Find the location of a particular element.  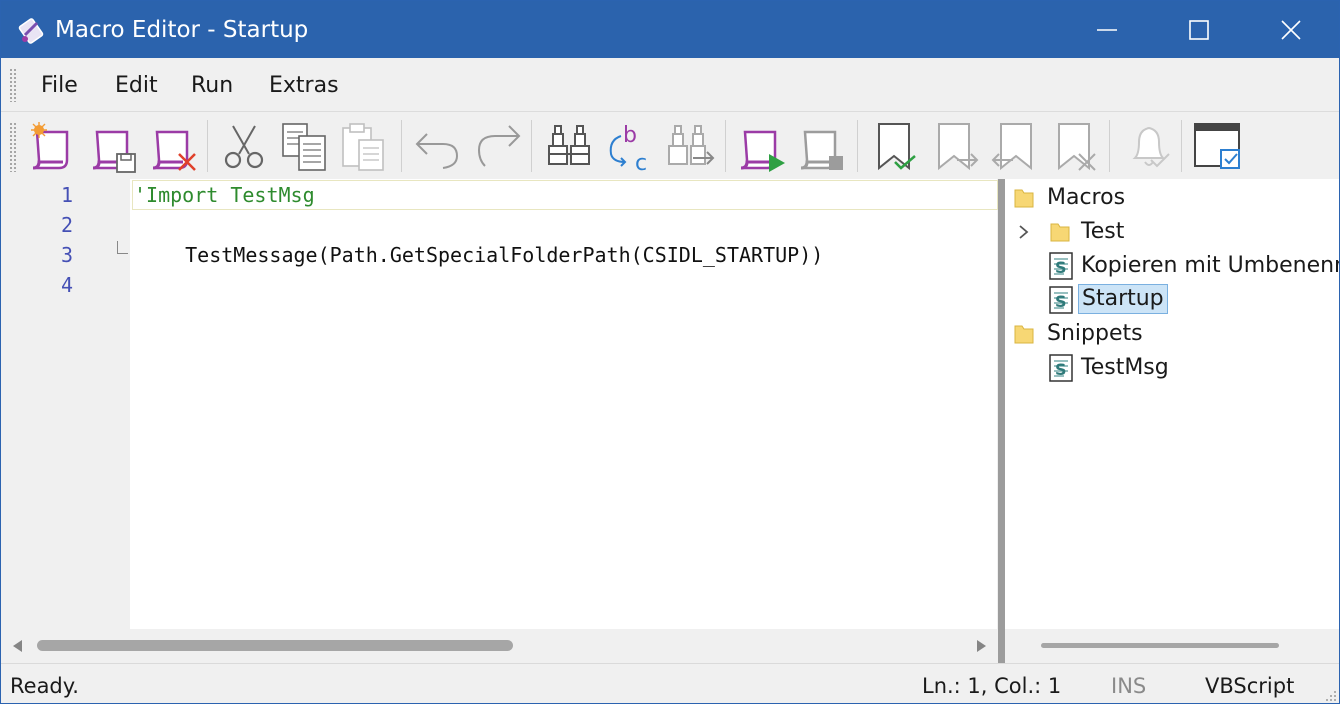

close-button is located at coordinates (1291, 29).